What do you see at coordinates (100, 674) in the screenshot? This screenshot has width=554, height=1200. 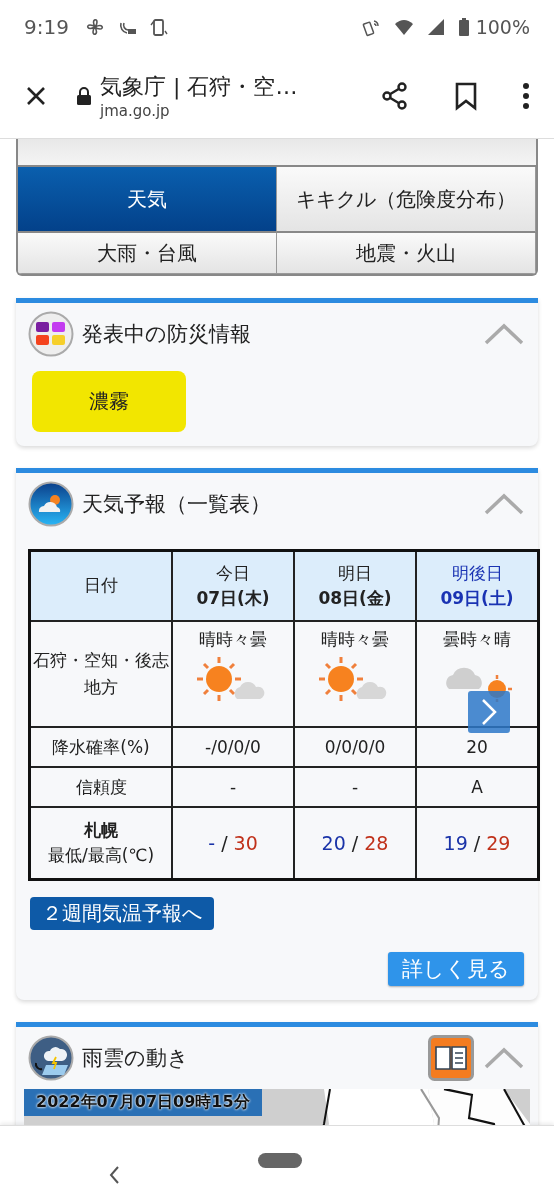 I see `row-header: 石狩・空知・後志地方` at bounding box center [100, 674].